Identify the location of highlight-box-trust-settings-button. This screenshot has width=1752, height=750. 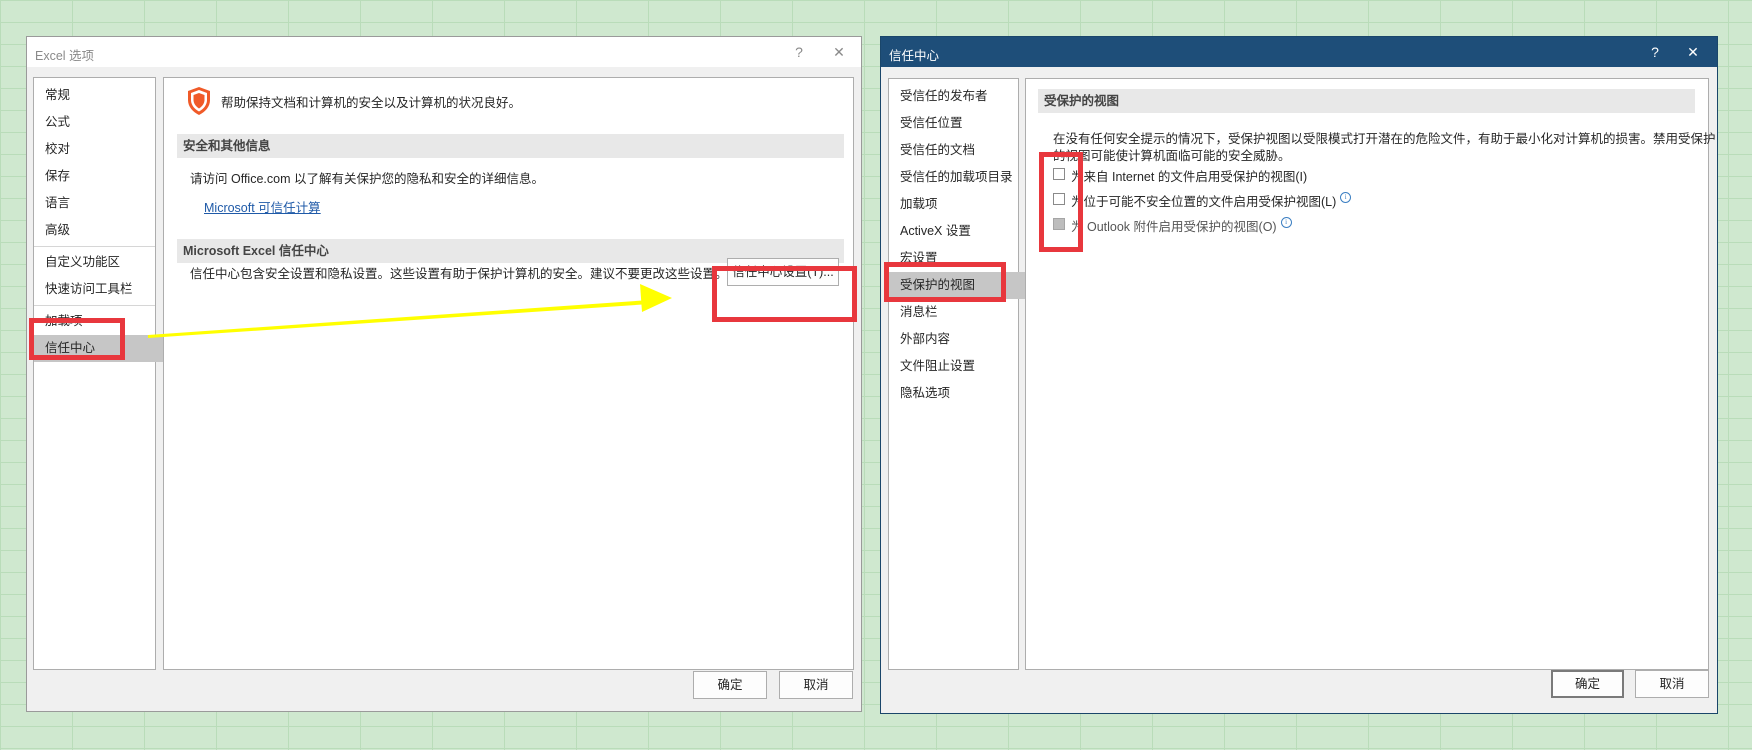
(784, 294).